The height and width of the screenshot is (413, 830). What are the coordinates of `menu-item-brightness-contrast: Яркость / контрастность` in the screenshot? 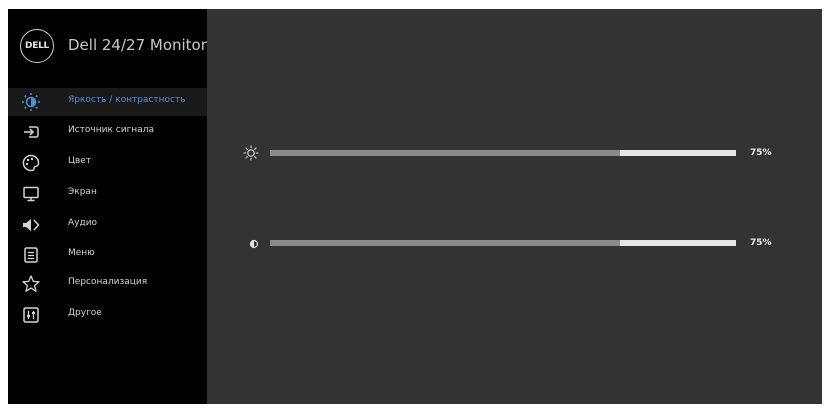 It's located at (107, 102).